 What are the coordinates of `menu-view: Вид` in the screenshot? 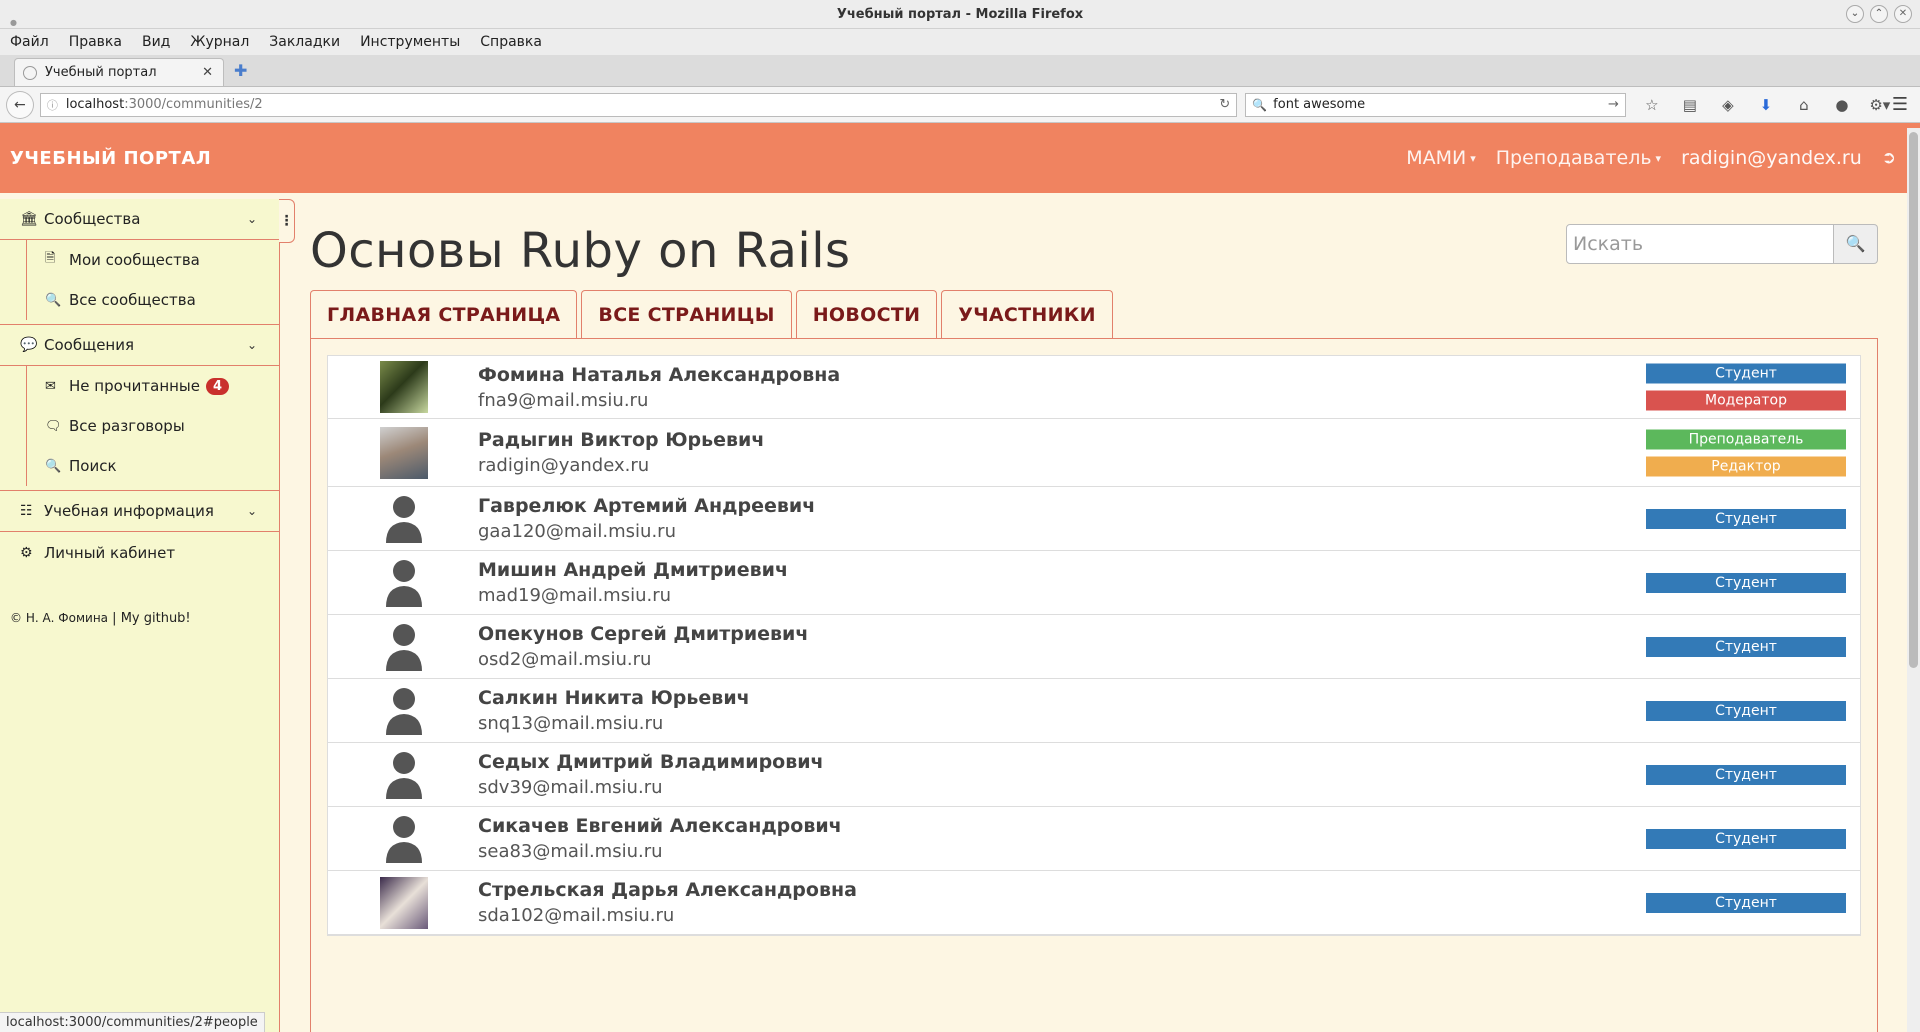 It's located at (156, 42).